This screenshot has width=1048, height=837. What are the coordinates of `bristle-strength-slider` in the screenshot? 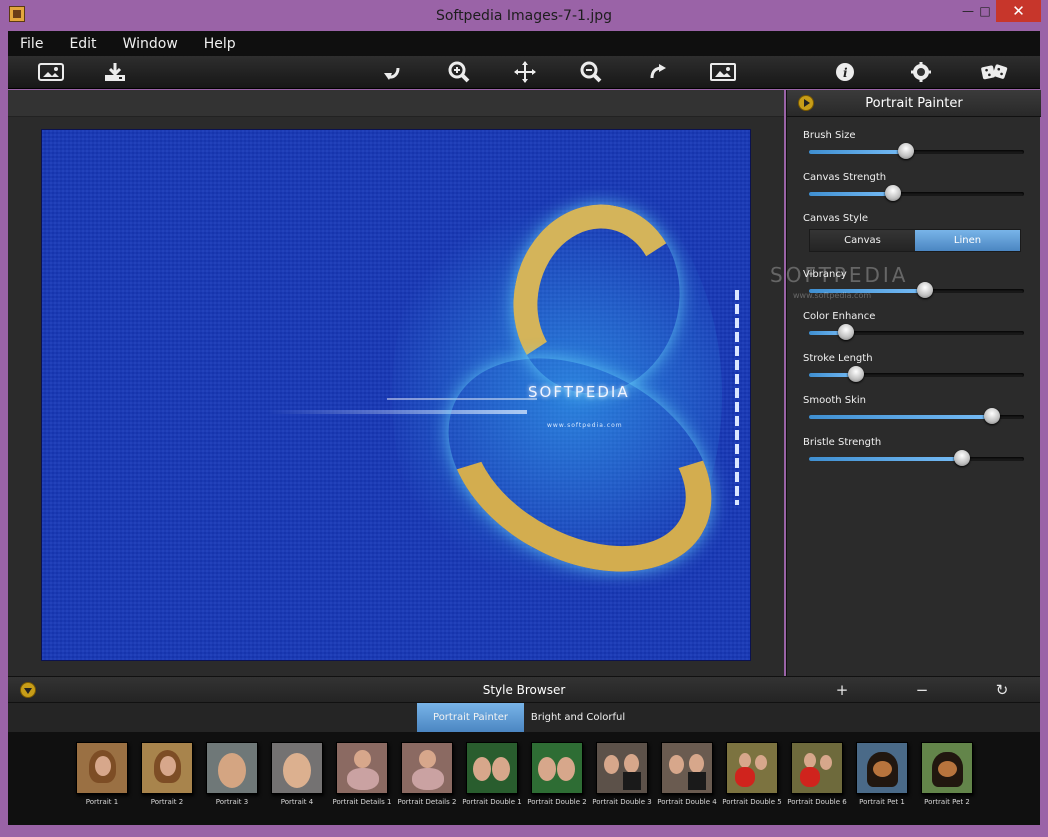 It's located at (916, 458).